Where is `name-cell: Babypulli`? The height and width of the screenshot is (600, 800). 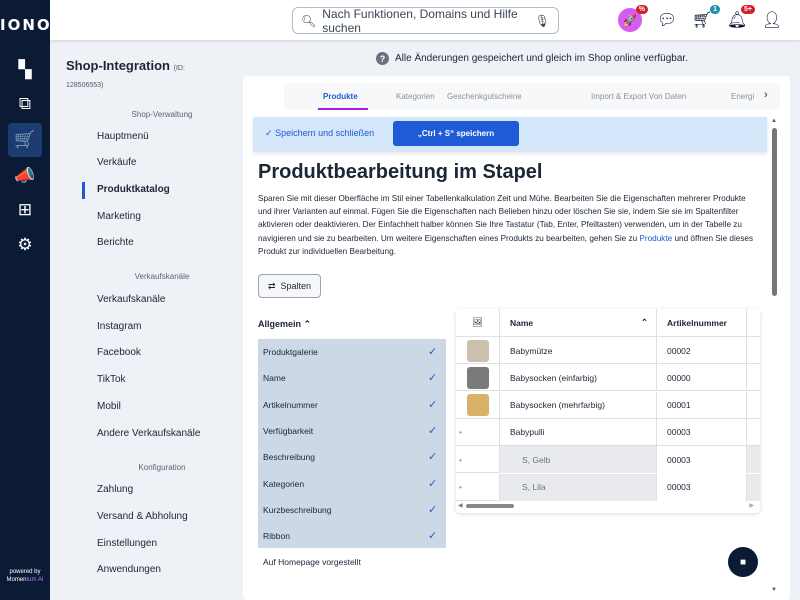
name-cell: Babypulli is located at coordinates (578, 432).